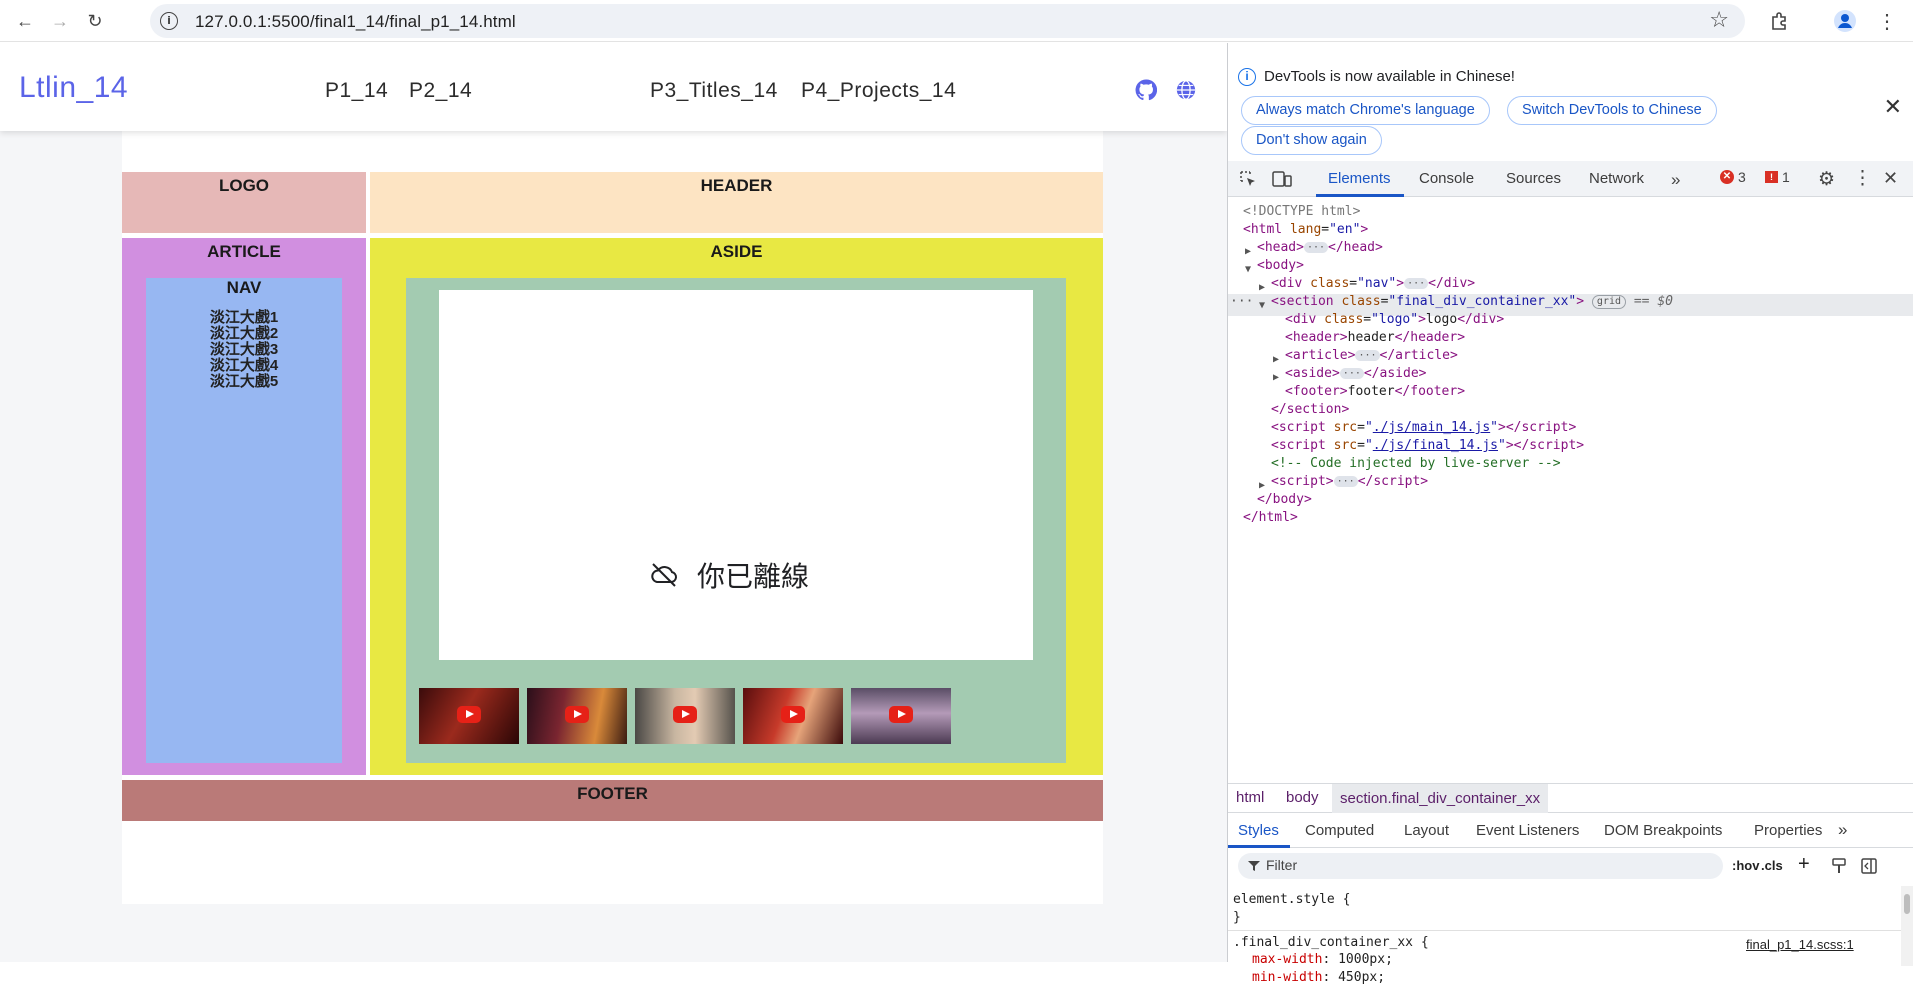 The image size is (1913, 987). I want to click on globe-icon, so click(1186, 90).